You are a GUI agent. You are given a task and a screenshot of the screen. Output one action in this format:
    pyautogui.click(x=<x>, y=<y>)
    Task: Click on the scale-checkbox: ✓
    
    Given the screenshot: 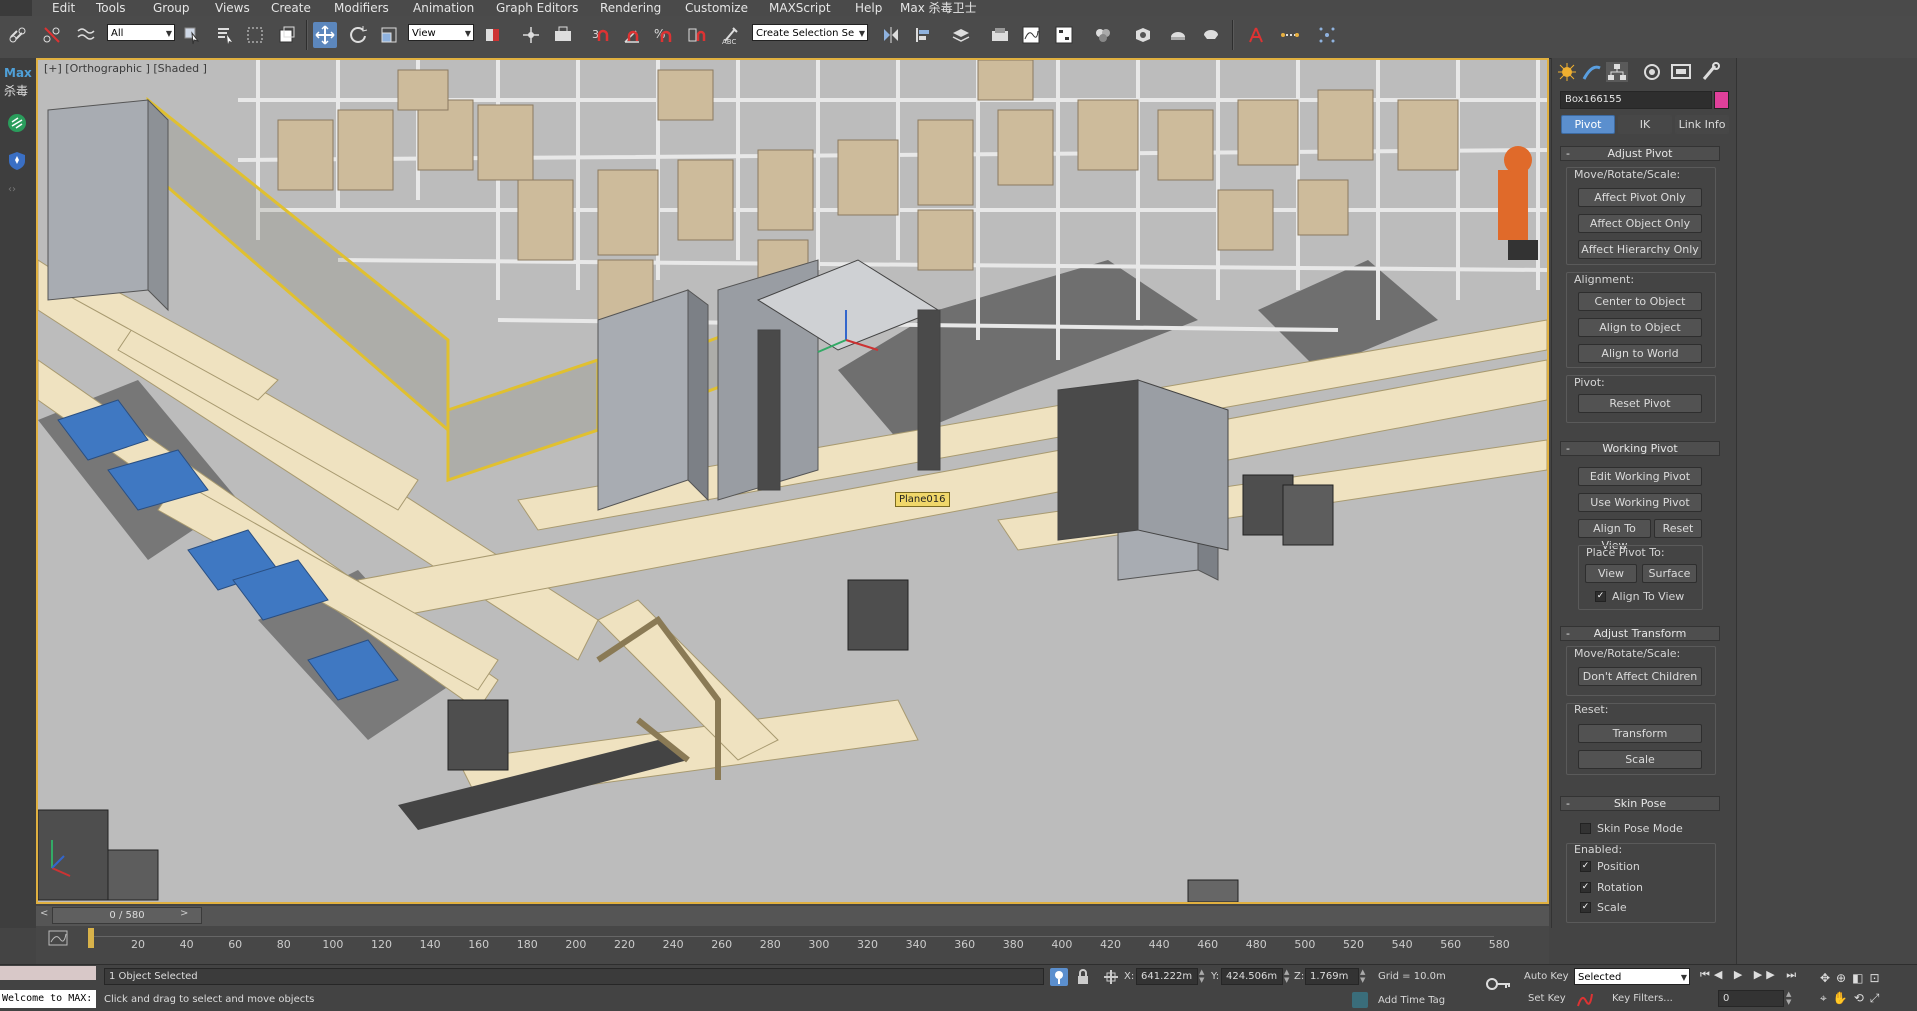 What is the action you would take?
    pyautogui.click(x=1585, y=907)
    